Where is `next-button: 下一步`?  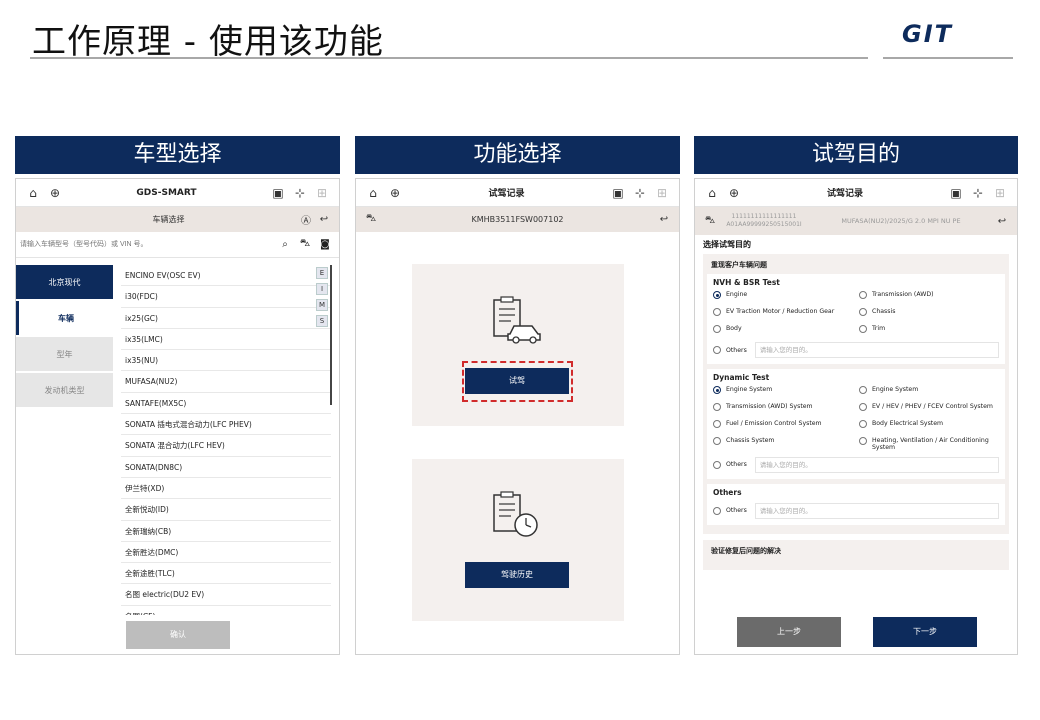 next-button: 下一步 is located at coordinates (925, 632).